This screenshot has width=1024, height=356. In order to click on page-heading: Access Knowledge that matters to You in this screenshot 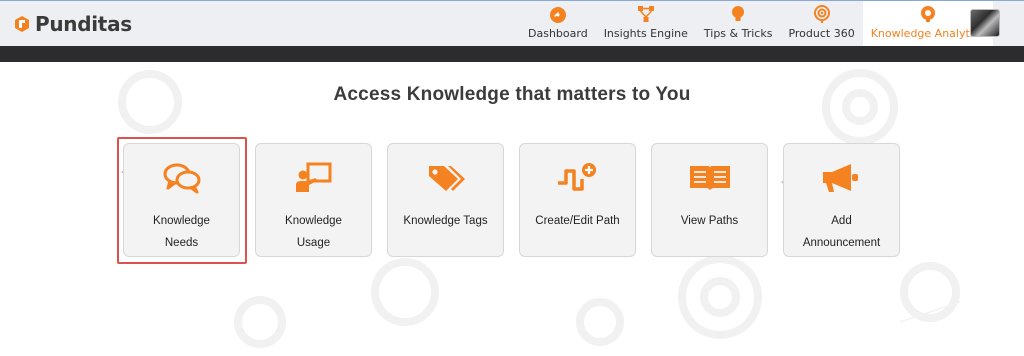, I will do `click(512, 94)`.